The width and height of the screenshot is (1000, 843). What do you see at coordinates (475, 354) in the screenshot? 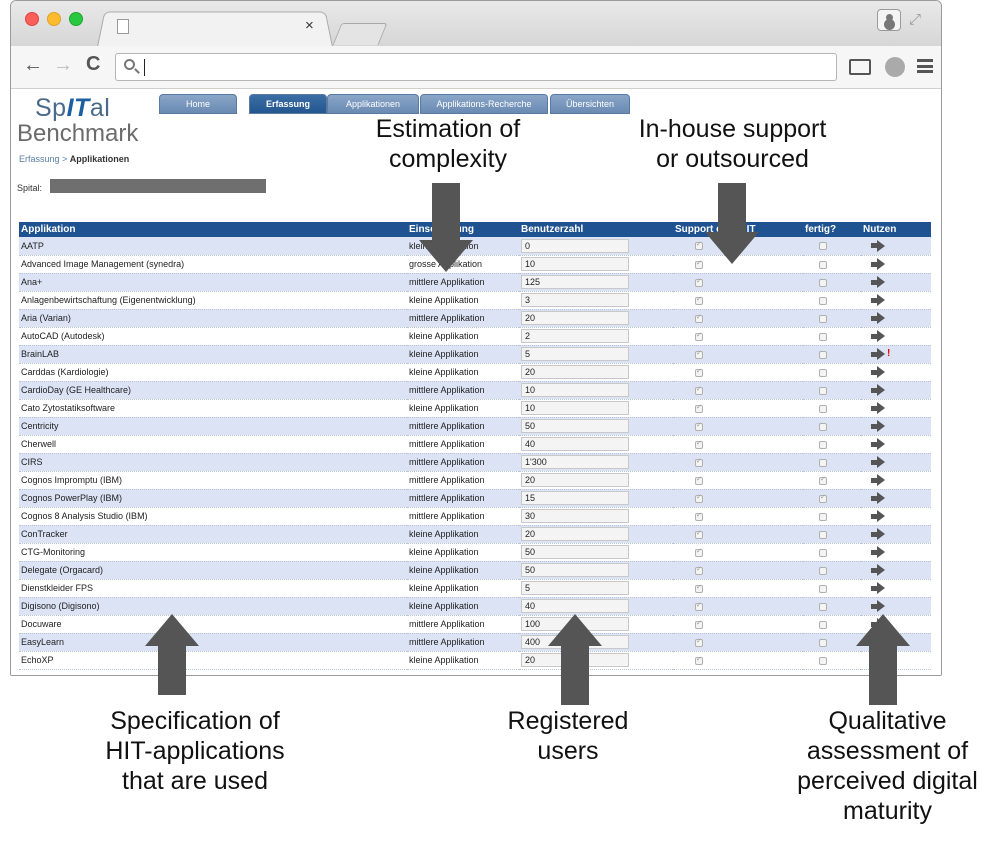
I see `table-row: BrainLABkleine Applikation5!` at bounding box center [475, 354].